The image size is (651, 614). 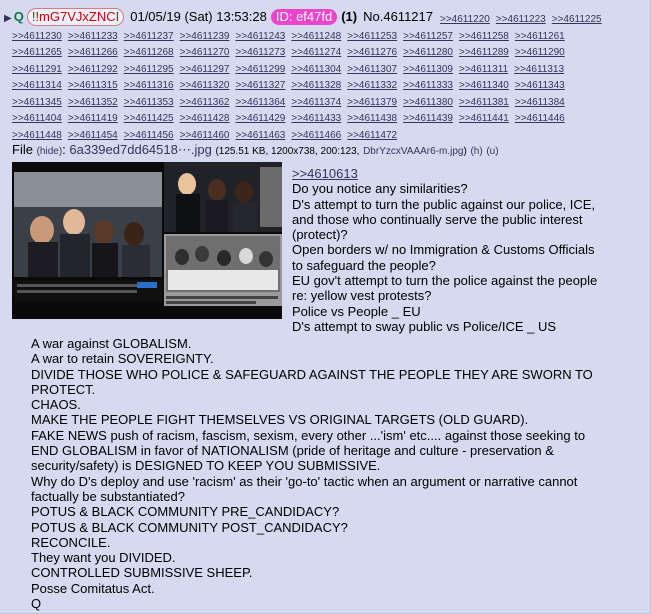 I want to click on body-line: Q, so click(x=36, y=604).